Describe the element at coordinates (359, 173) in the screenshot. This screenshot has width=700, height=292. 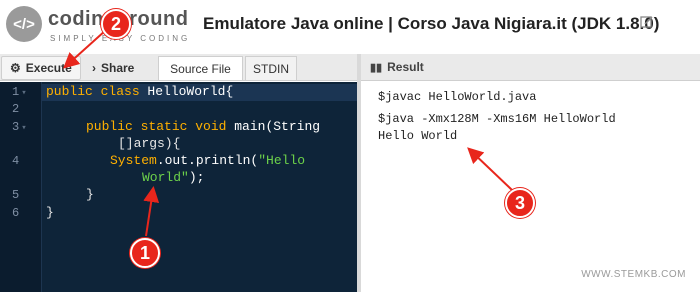
I see `panel-splitter` at that location.